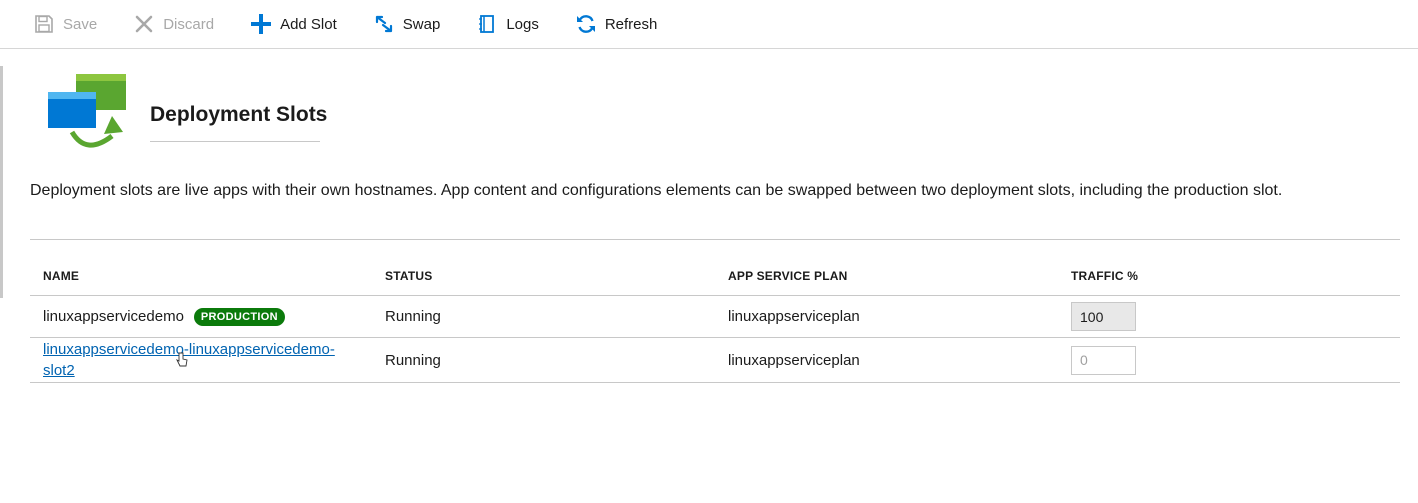 This screenshot has height=503, width=1418. What do you see at coordinates (113, 316) in the screenshot?
I see `slot-name: linuxappservicedemo` at bounding box center [113, 316].